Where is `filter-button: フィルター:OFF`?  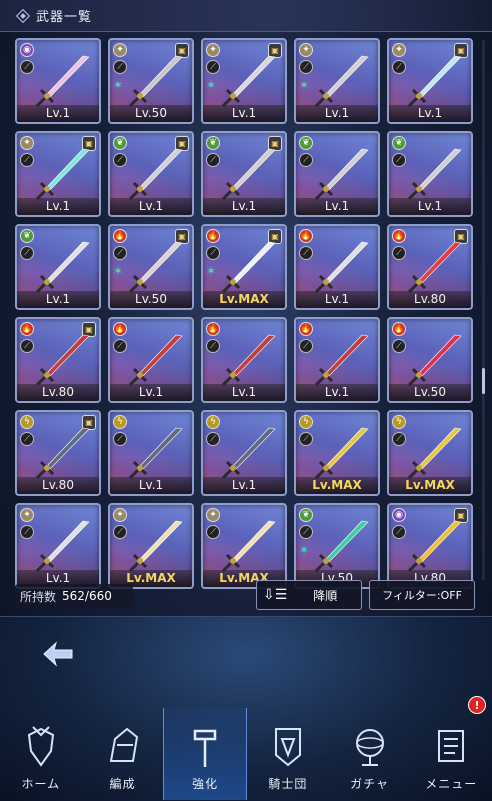 filter-button: フィルター:OFF is located at coordinates (422, 595).